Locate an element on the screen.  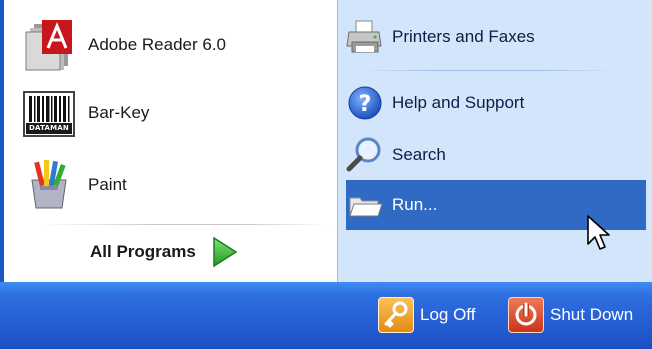
shut-down-button: Shut Down is located at coordinates (570, 315).